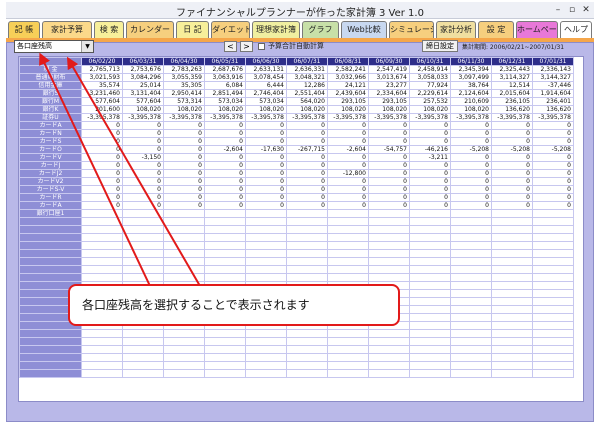 This screenshot has height=431, width=600. I want to click on annotation-arrows, so click(120, 169).